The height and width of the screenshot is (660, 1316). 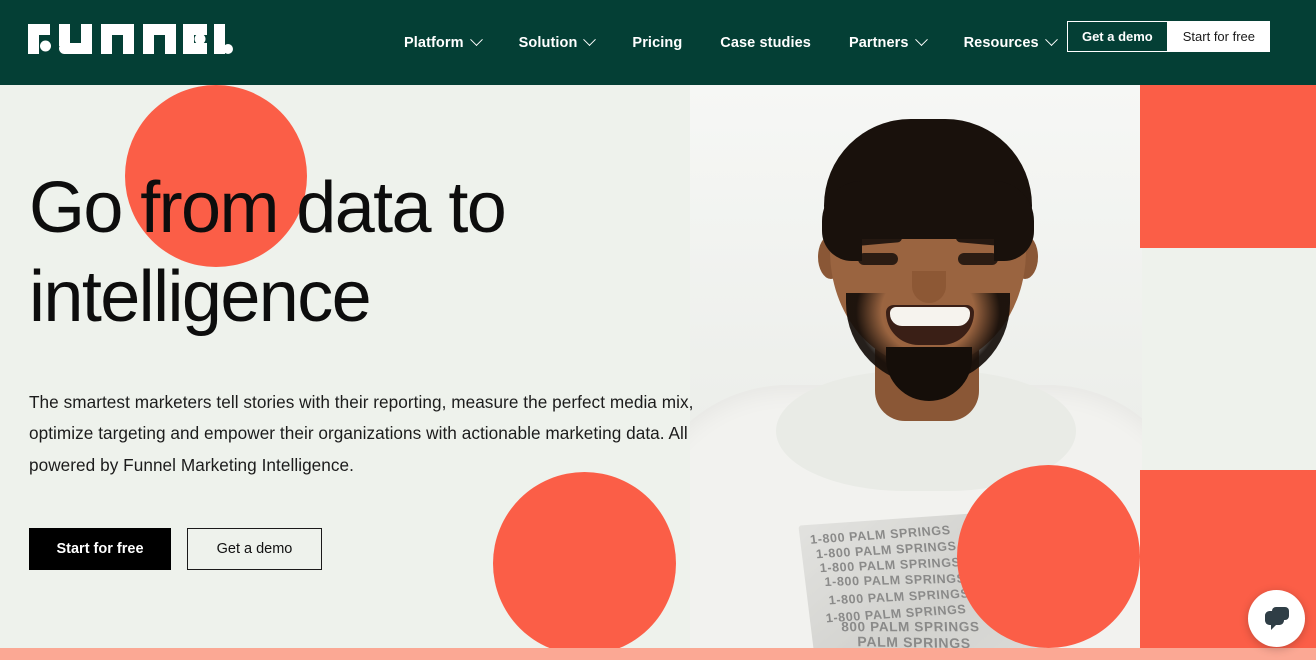 I want to click on header-get-a-demo-button: Get a demo, so click(x=1117, y=36).